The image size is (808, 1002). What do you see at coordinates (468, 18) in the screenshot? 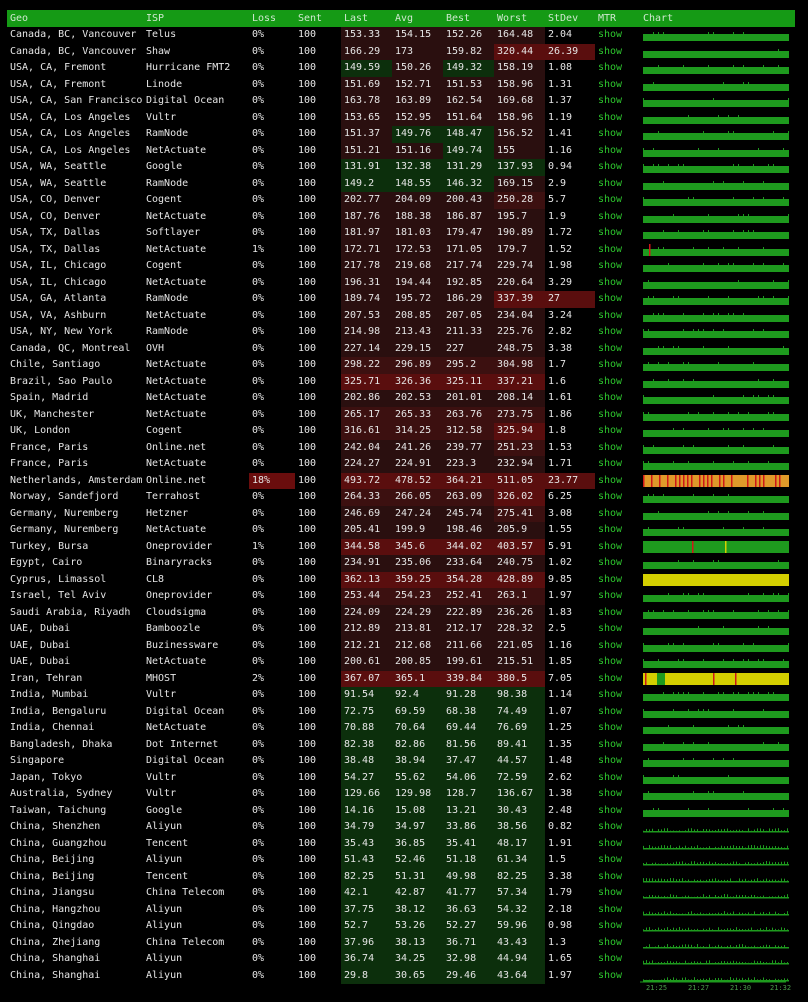
I see `header-best: Best` at bounding box center [468, 18].